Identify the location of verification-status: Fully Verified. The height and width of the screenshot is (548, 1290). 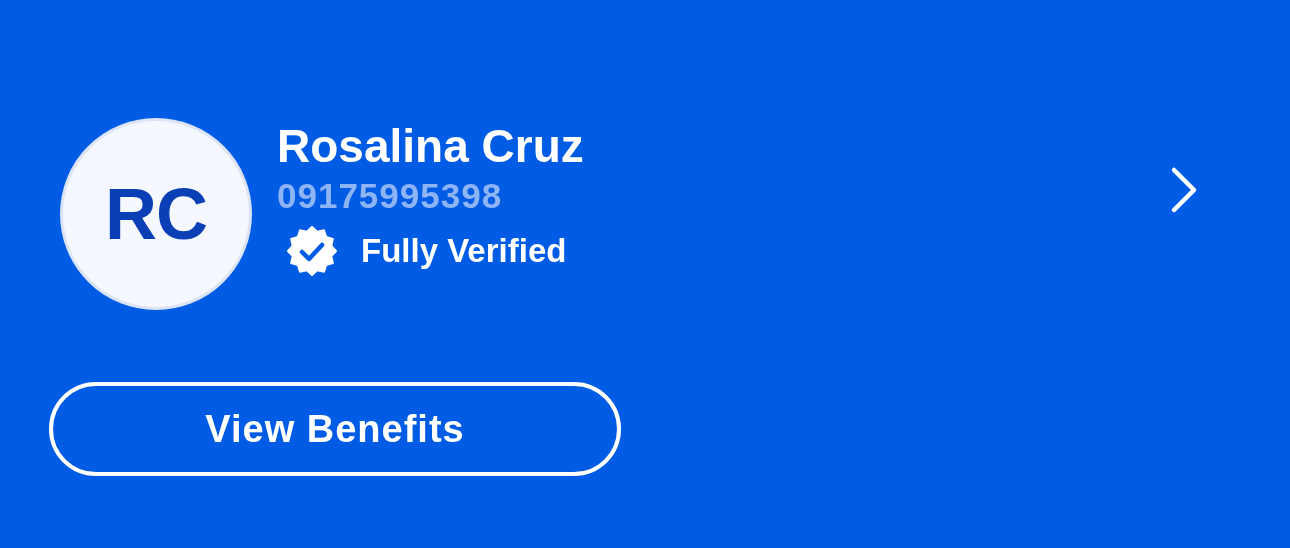
(464, 251).